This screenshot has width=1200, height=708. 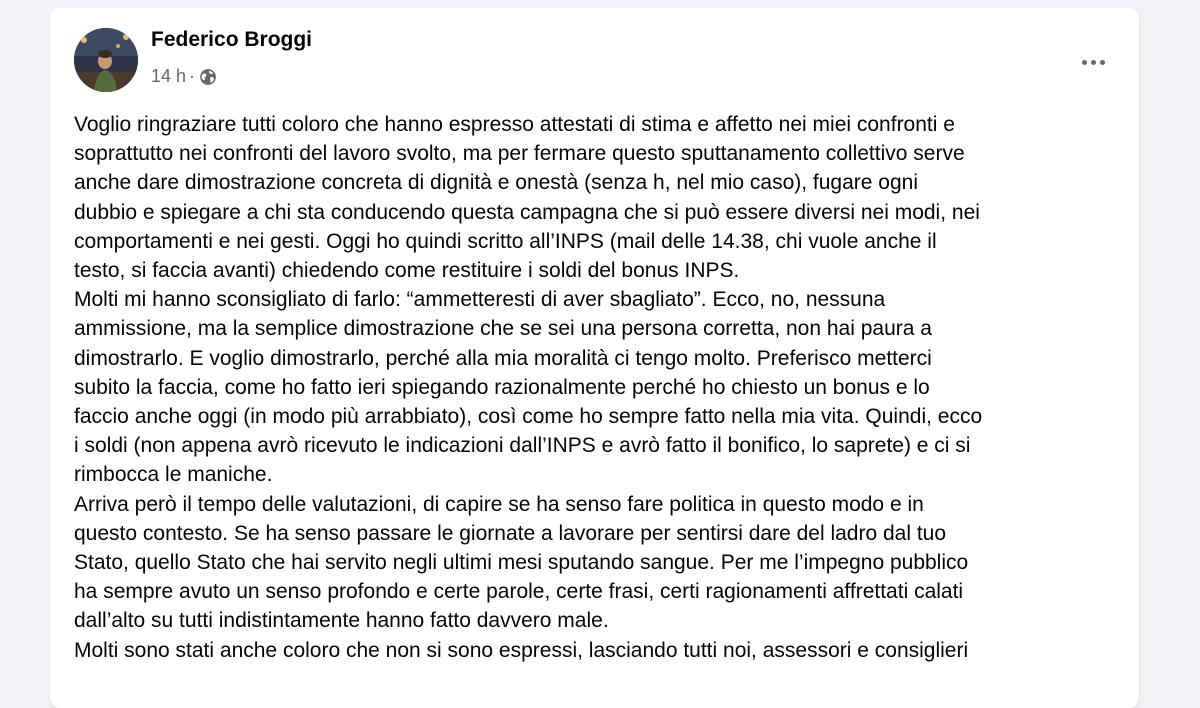 I want to click on author-name: Federico Broggi, so click(x=231, y=40).